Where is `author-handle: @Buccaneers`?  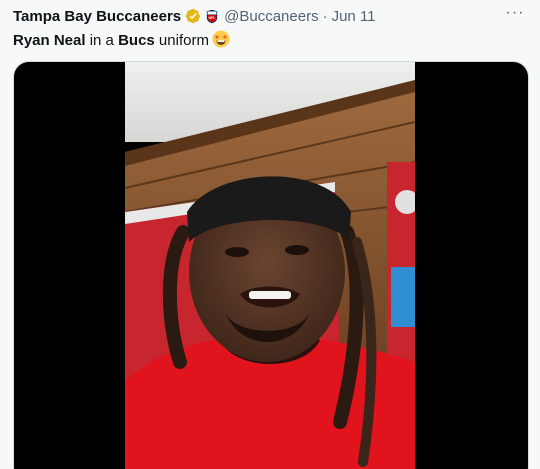 author-handle: @Buccaneers is located at coordinates (271, 16).